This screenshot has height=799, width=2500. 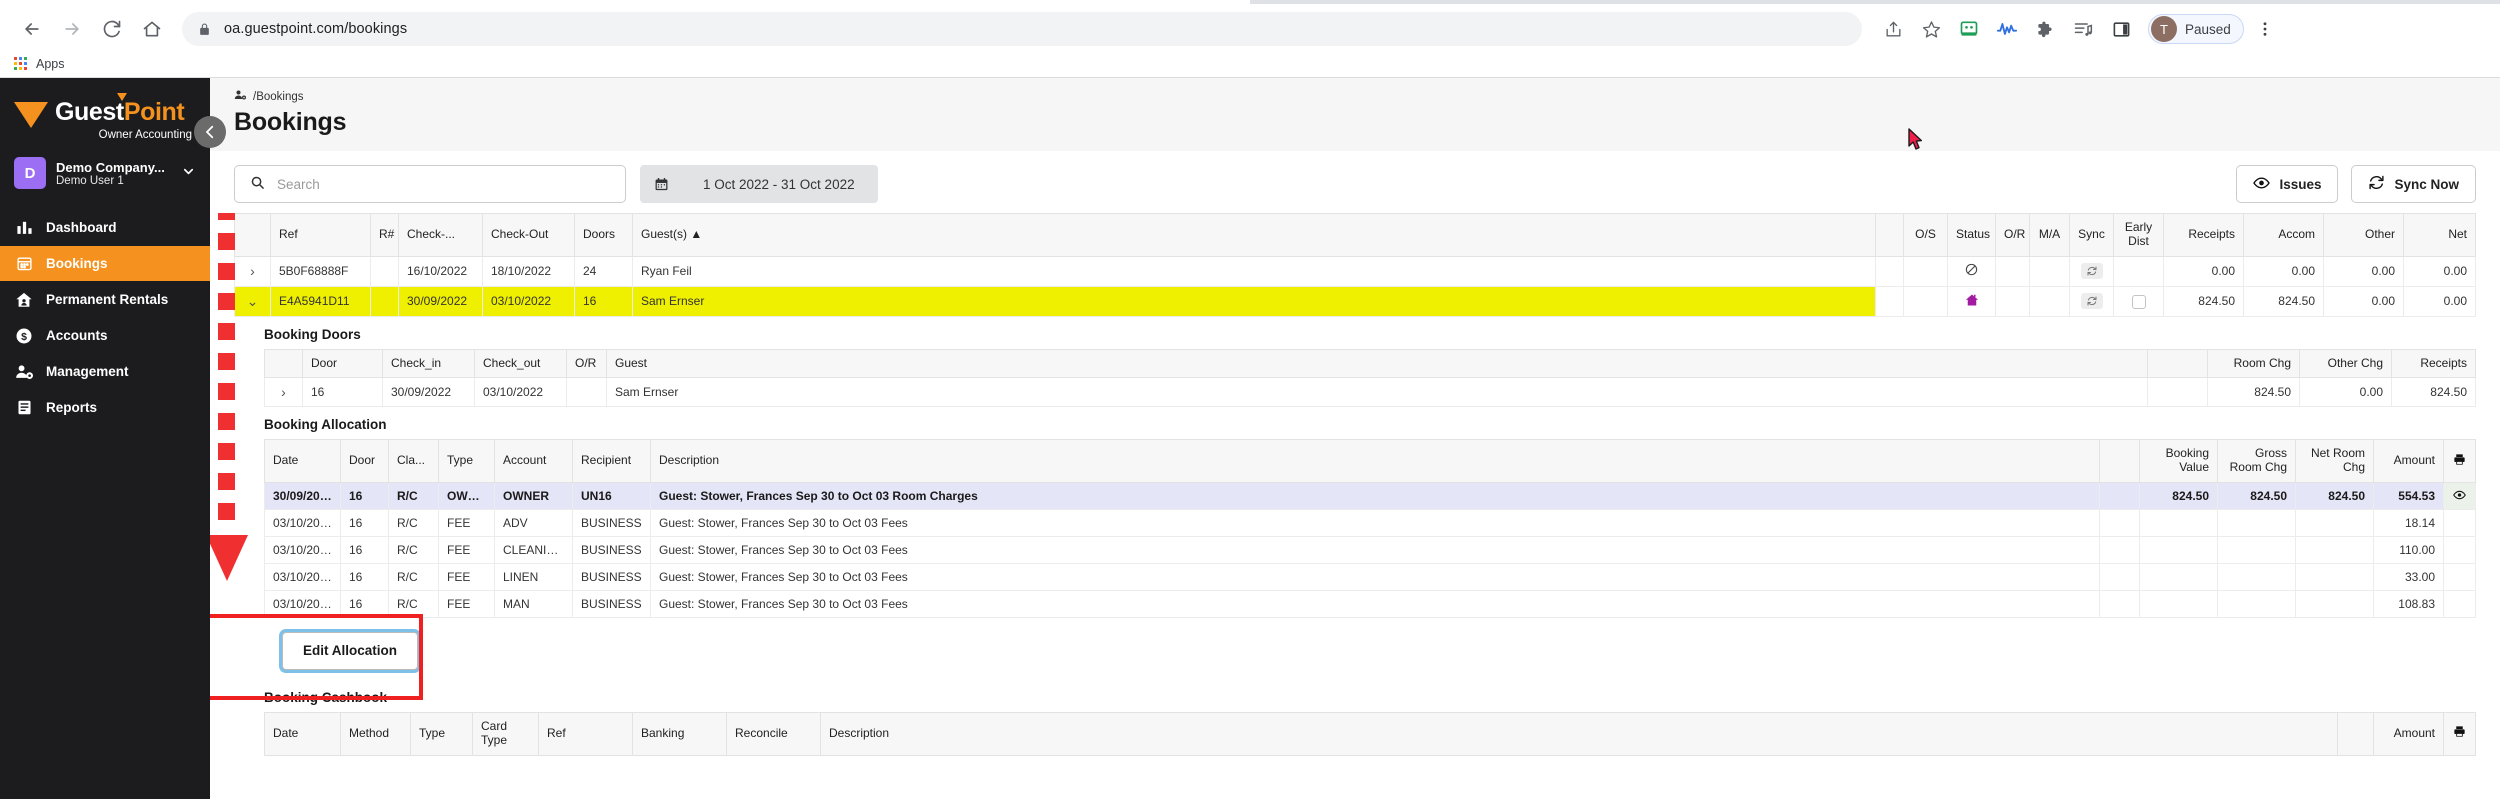 I want to click on side-panel-icon, so click(x=2121, y=29).